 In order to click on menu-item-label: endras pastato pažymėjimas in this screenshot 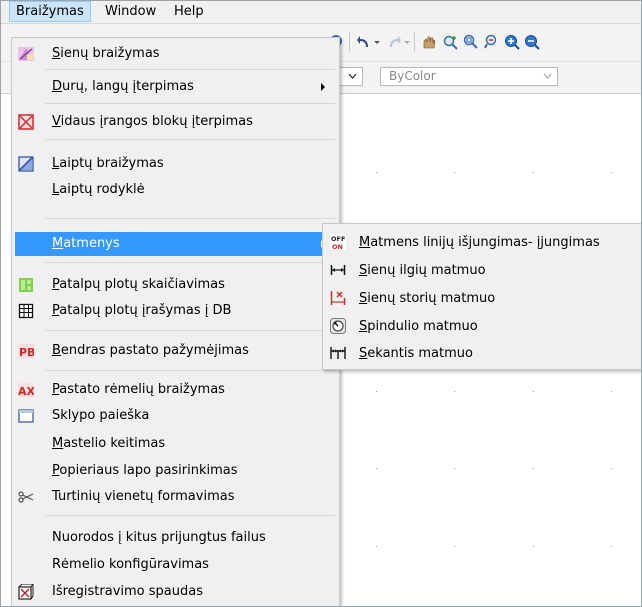, I will do `click(154, 350)`.